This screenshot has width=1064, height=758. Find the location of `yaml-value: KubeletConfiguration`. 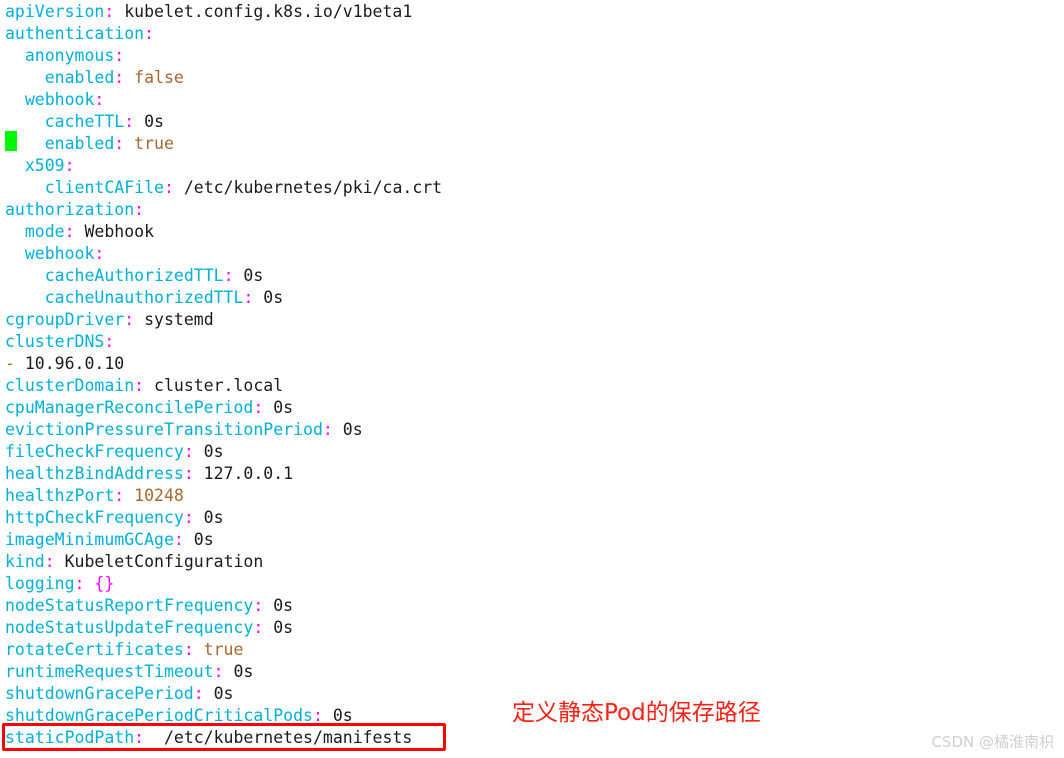

yaml-value: KubeletConfiguration is located at coordinates (159, 561).